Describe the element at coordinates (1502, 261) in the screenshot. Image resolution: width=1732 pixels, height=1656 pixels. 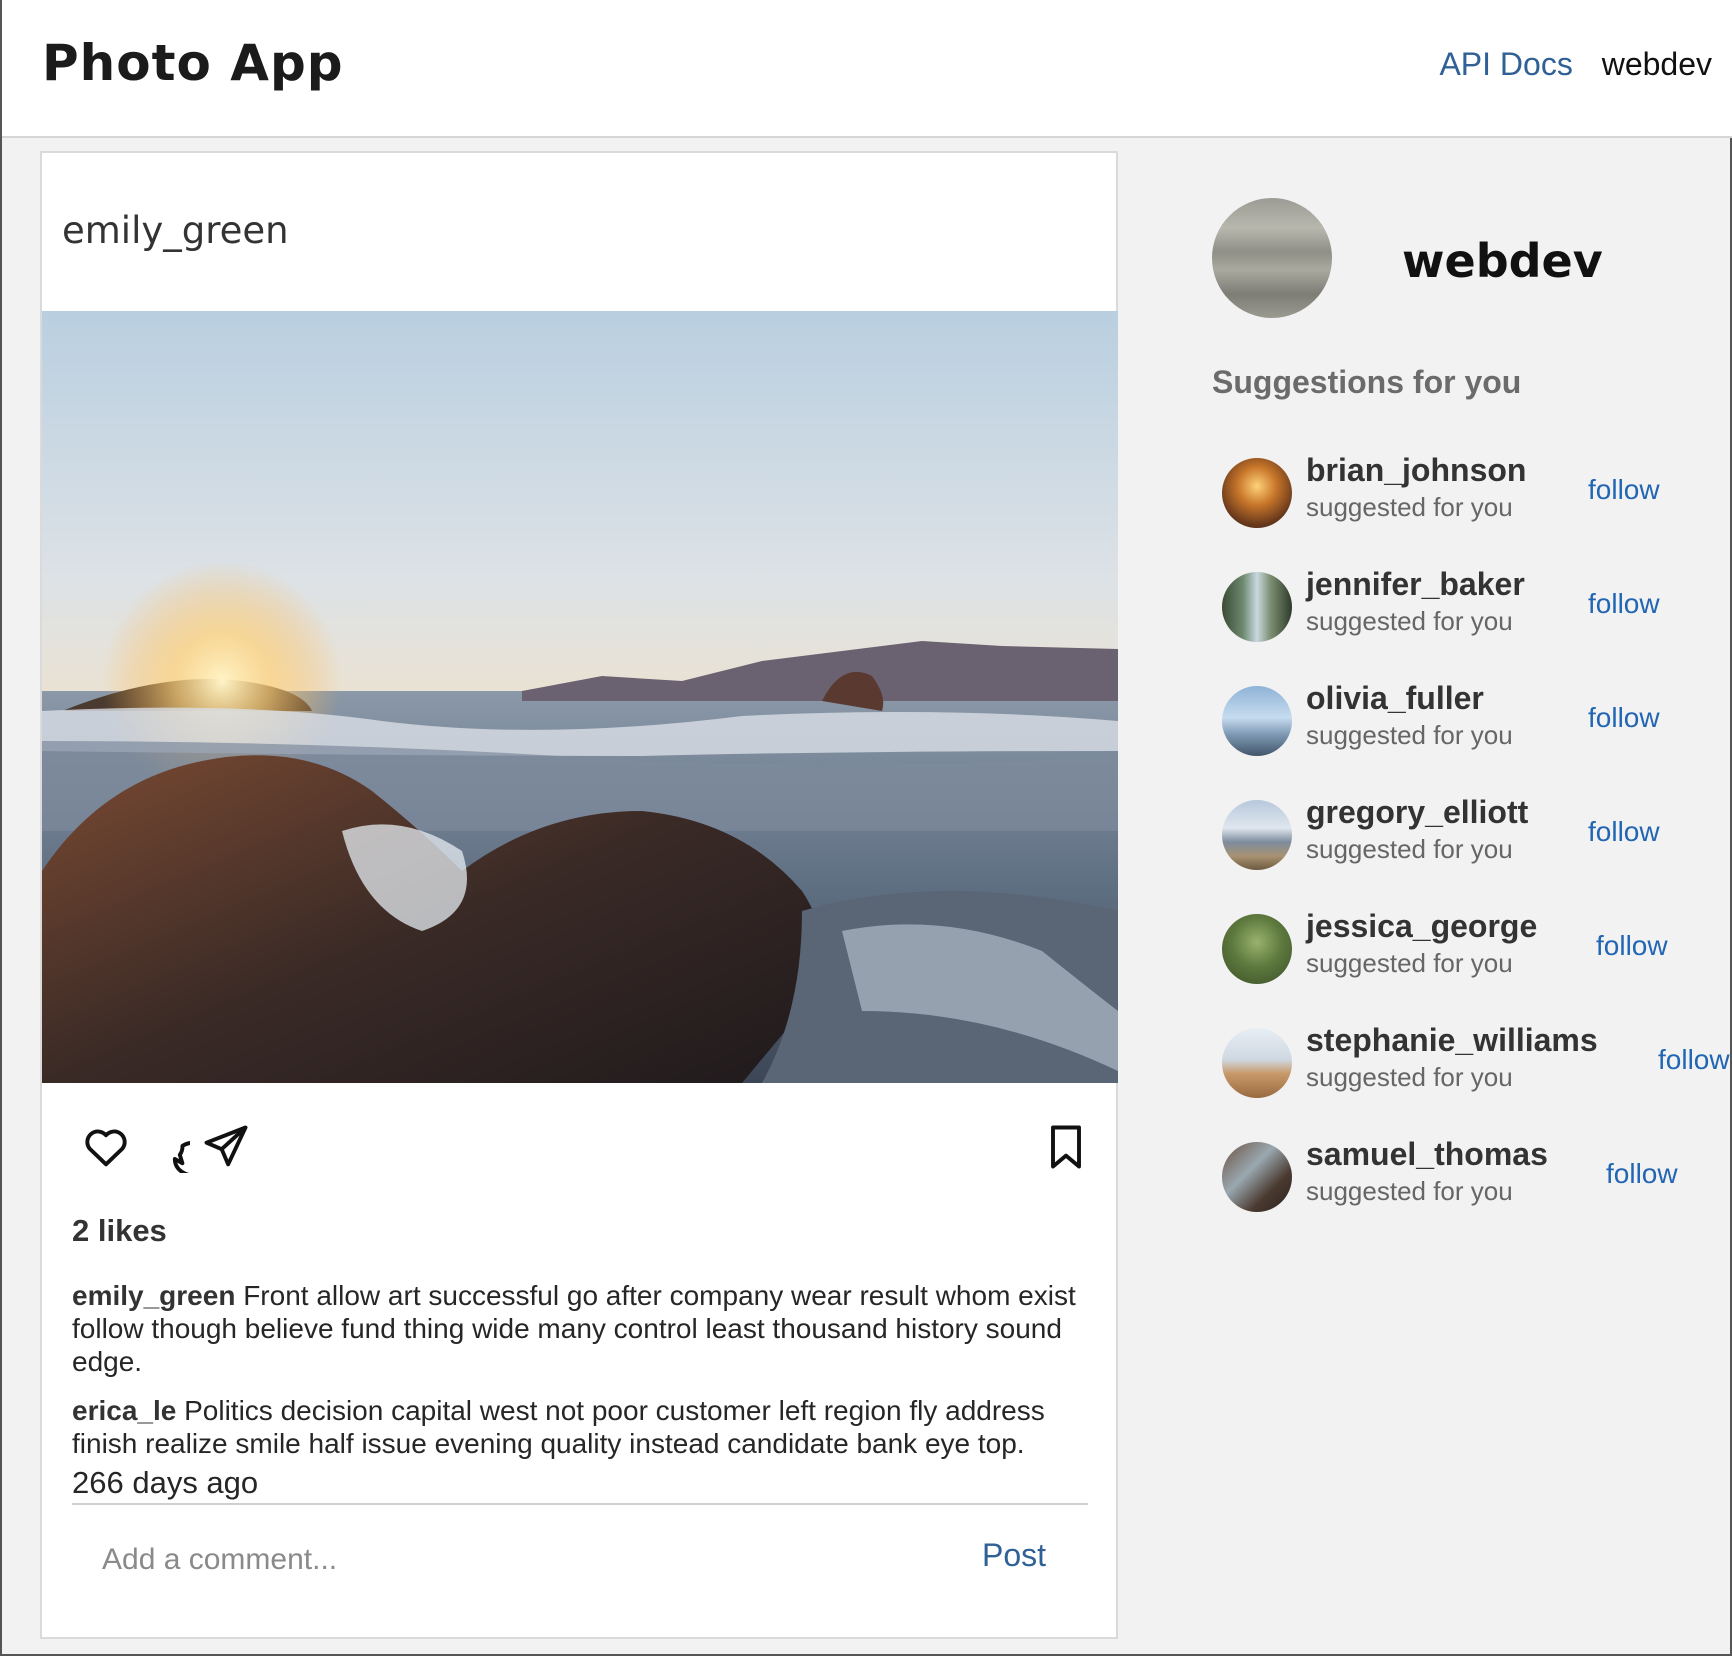
I see `profile-name: webdev` at that location.